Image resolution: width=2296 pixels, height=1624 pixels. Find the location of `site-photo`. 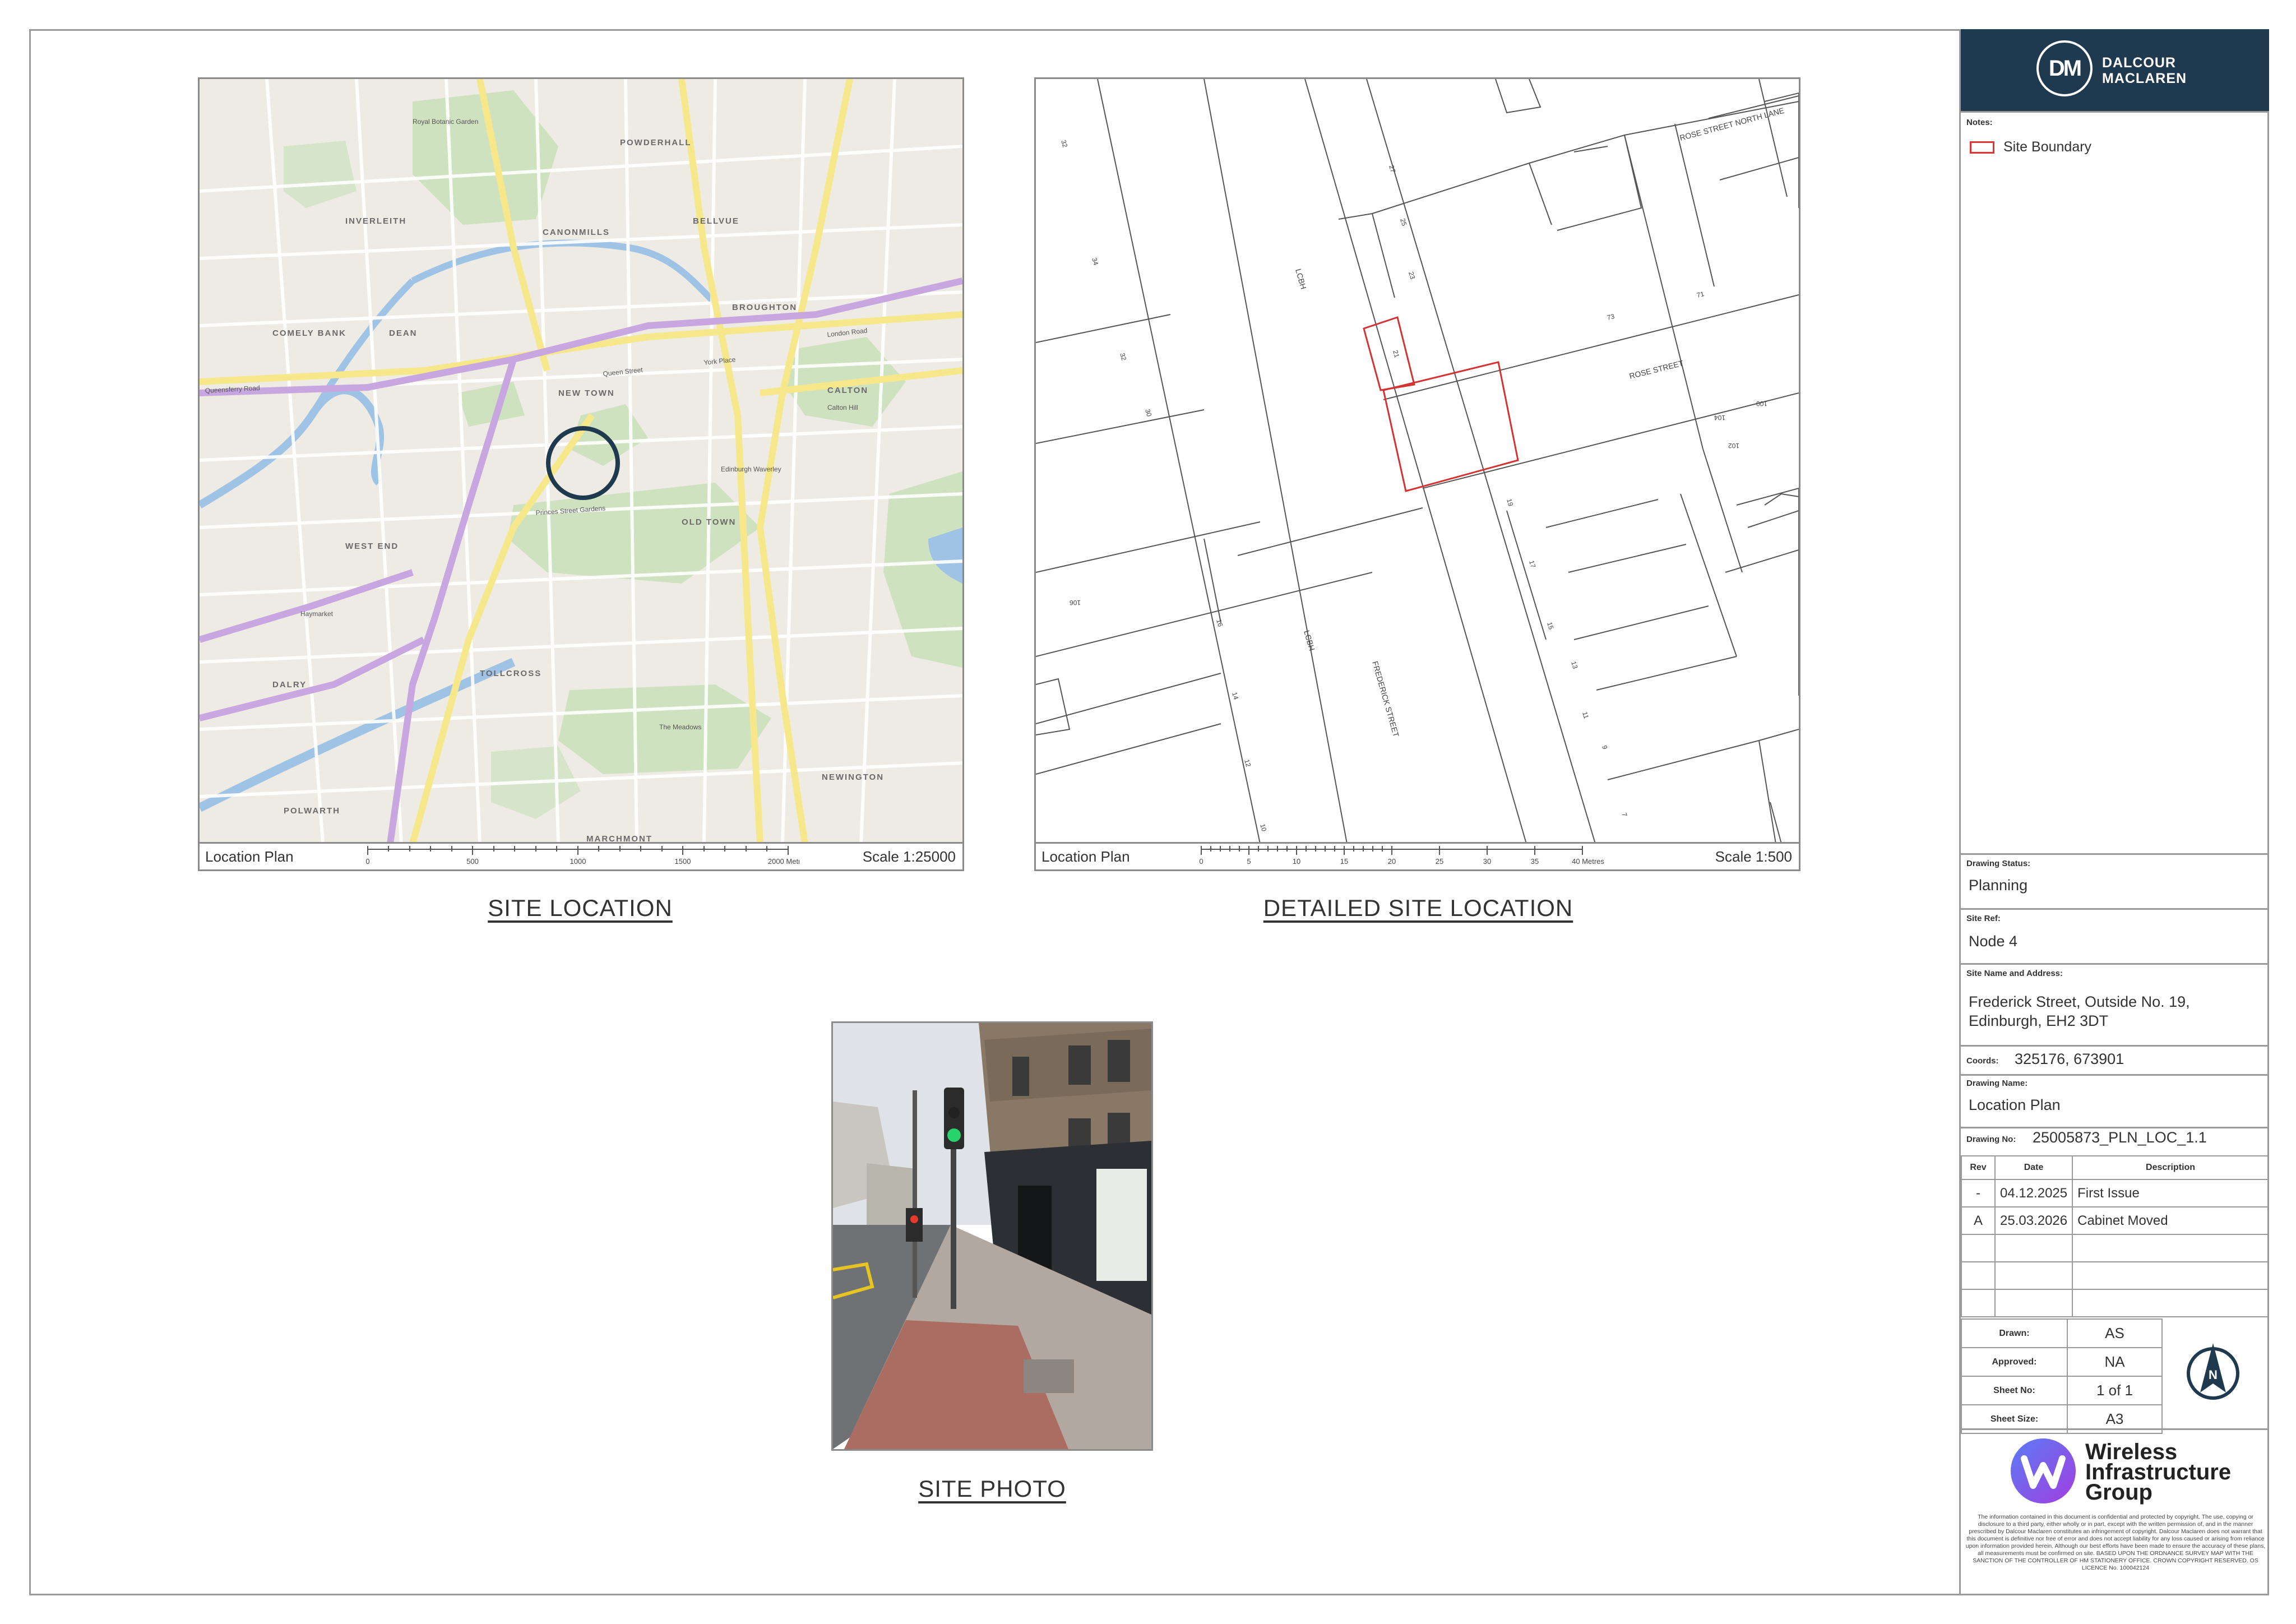

site-photo is located at coordinates (992, 1236).